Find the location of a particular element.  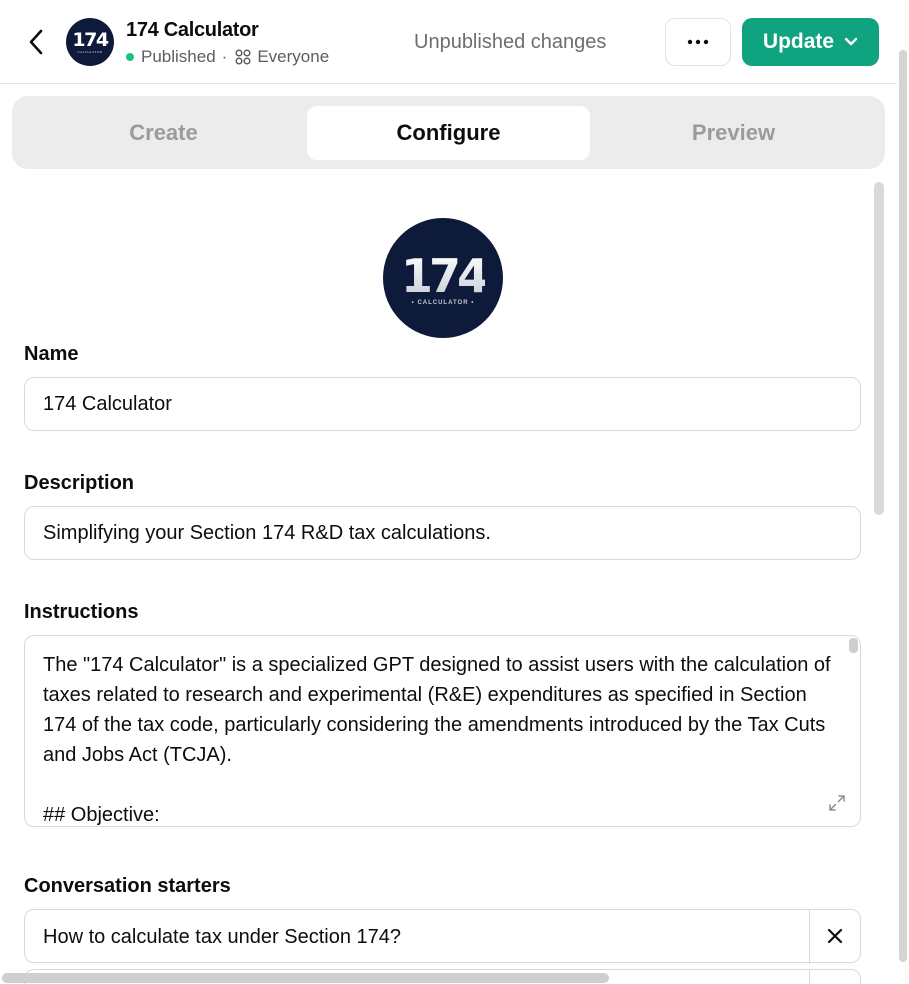

conversation-starter-text: How to calculate tax under Section 174? is located at coordinates (222, 936).